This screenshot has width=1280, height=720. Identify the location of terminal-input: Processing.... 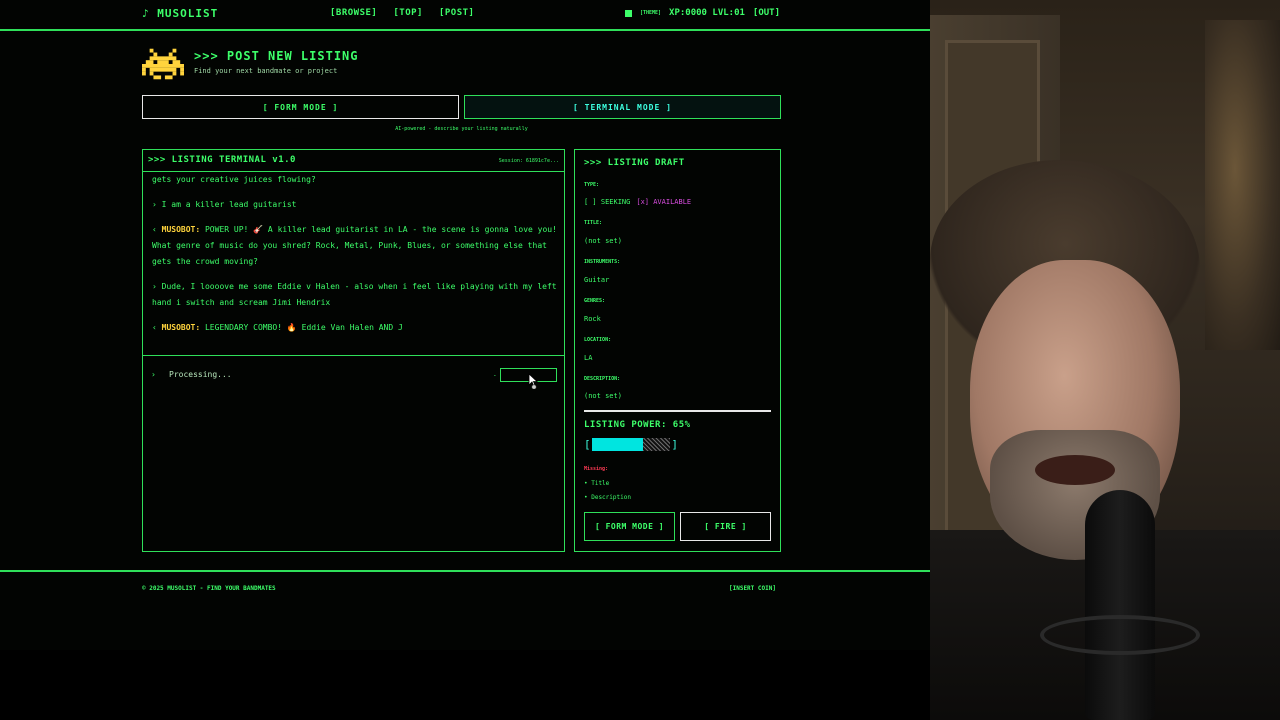
(200, 374).